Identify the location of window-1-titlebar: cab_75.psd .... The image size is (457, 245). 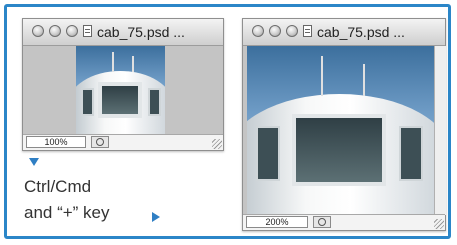
(123, 32).